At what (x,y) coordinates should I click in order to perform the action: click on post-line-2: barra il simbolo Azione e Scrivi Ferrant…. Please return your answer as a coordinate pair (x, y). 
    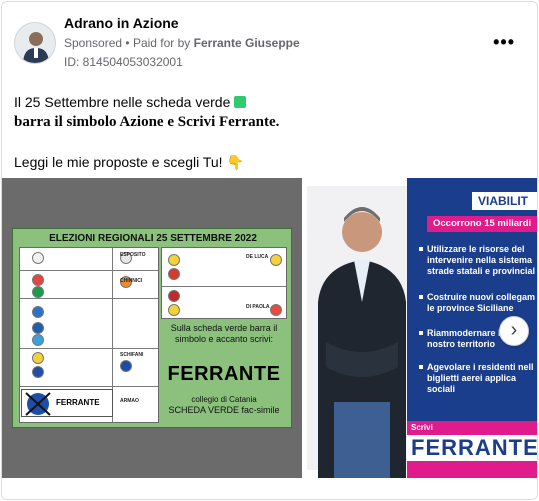
    Looking at the image, I should click on (271, 122).